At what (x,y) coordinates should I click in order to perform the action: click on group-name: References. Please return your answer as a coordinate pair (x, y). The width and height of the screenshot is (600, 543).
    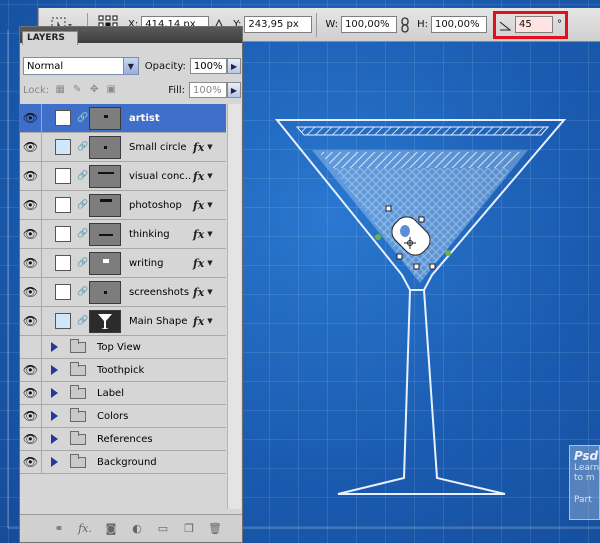
    Looking at the image, I should click on (125, 439).